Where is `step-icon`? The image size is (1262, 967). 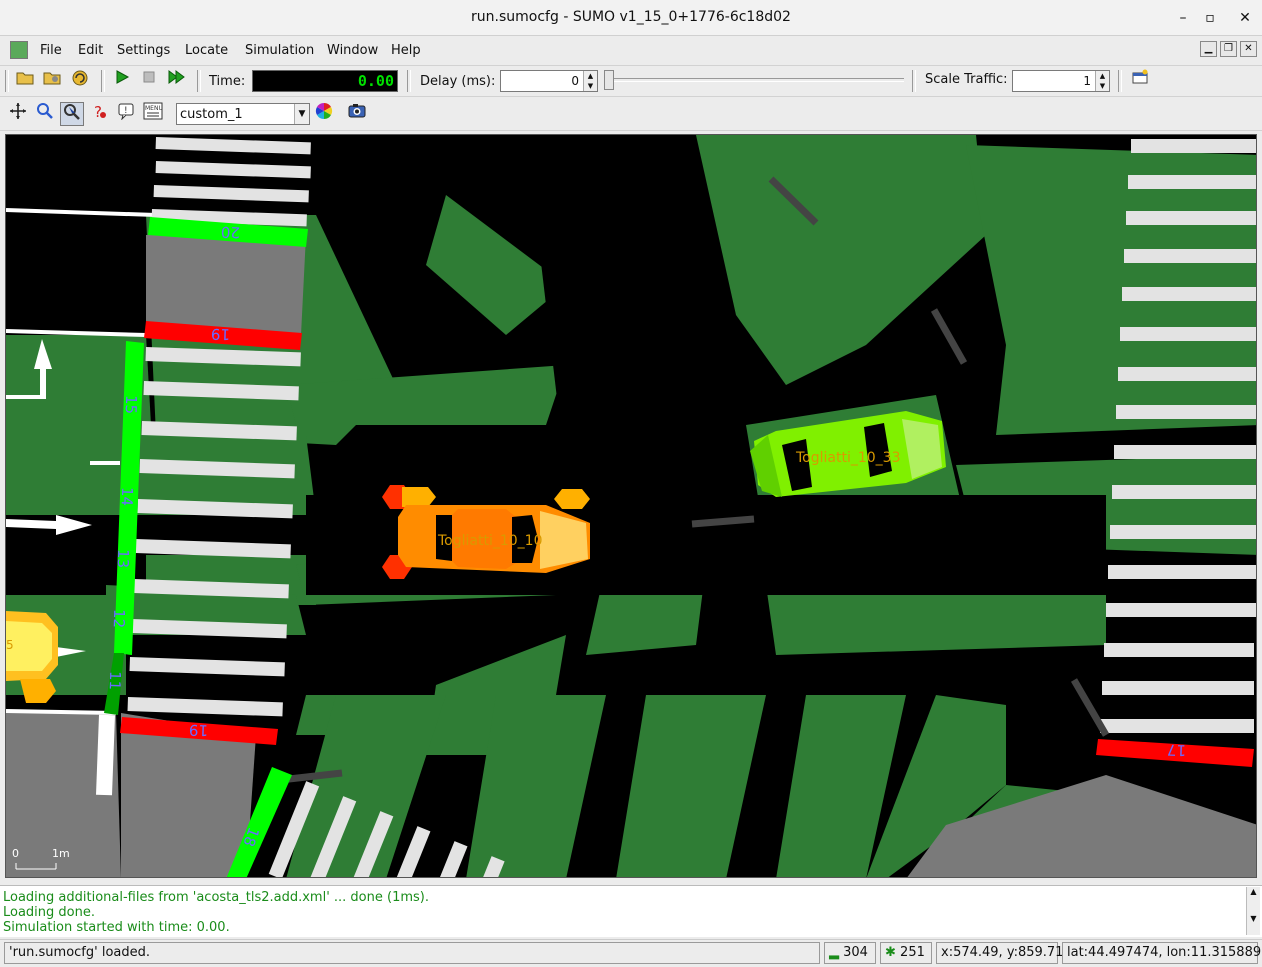 step-icon is located at coordinates (176, 81).